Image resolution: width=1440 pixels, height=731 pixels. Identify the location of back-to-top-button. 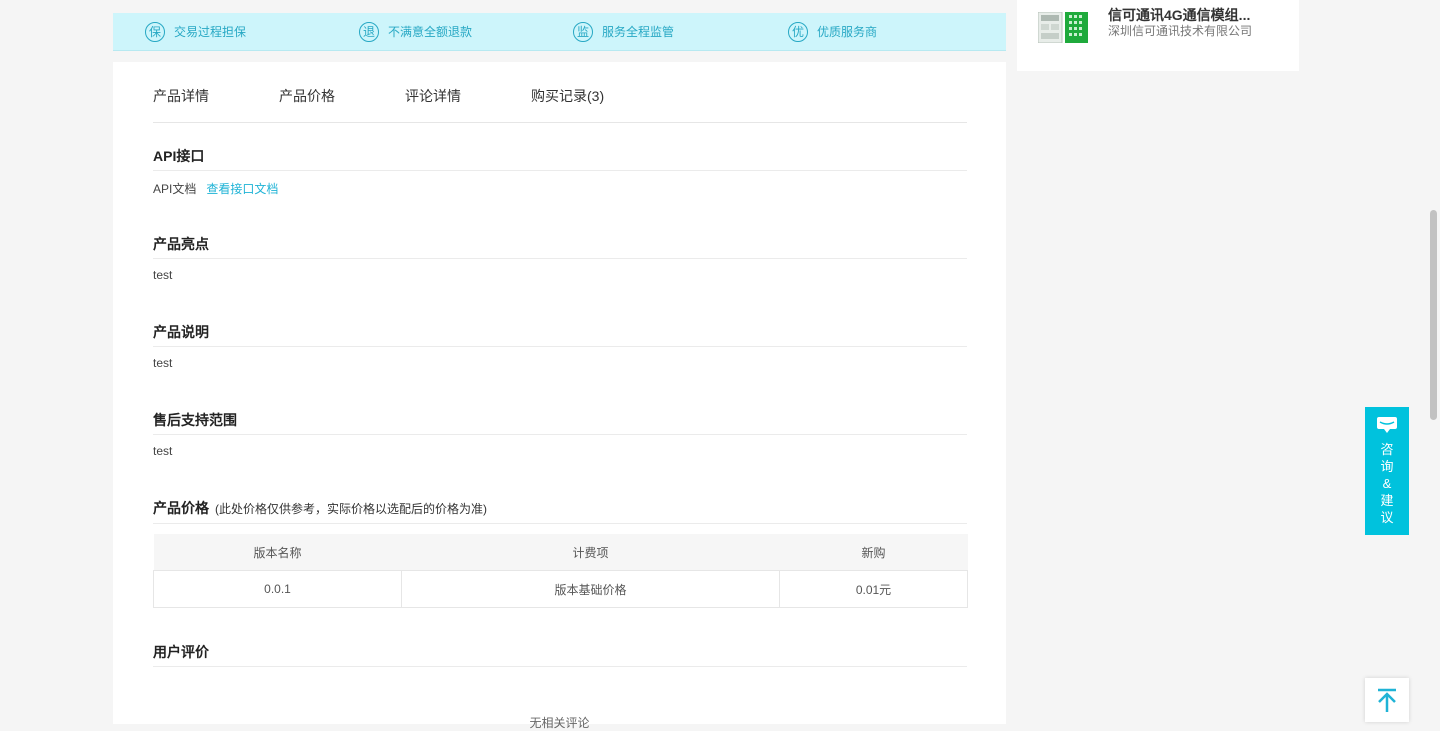
(1387, 700).